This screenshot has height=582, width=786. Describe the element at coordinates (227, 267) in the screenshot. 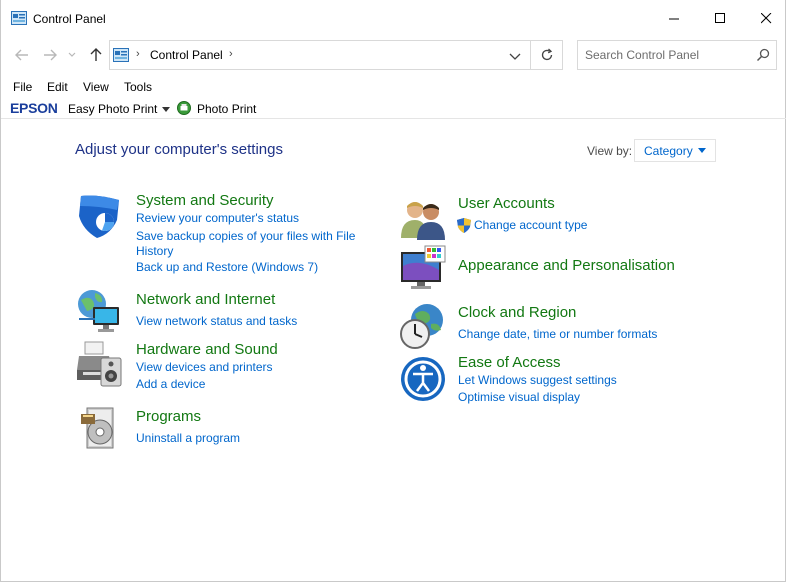

I see `link-backup-restore: Back up and Restore (Windows 7)` at that location.